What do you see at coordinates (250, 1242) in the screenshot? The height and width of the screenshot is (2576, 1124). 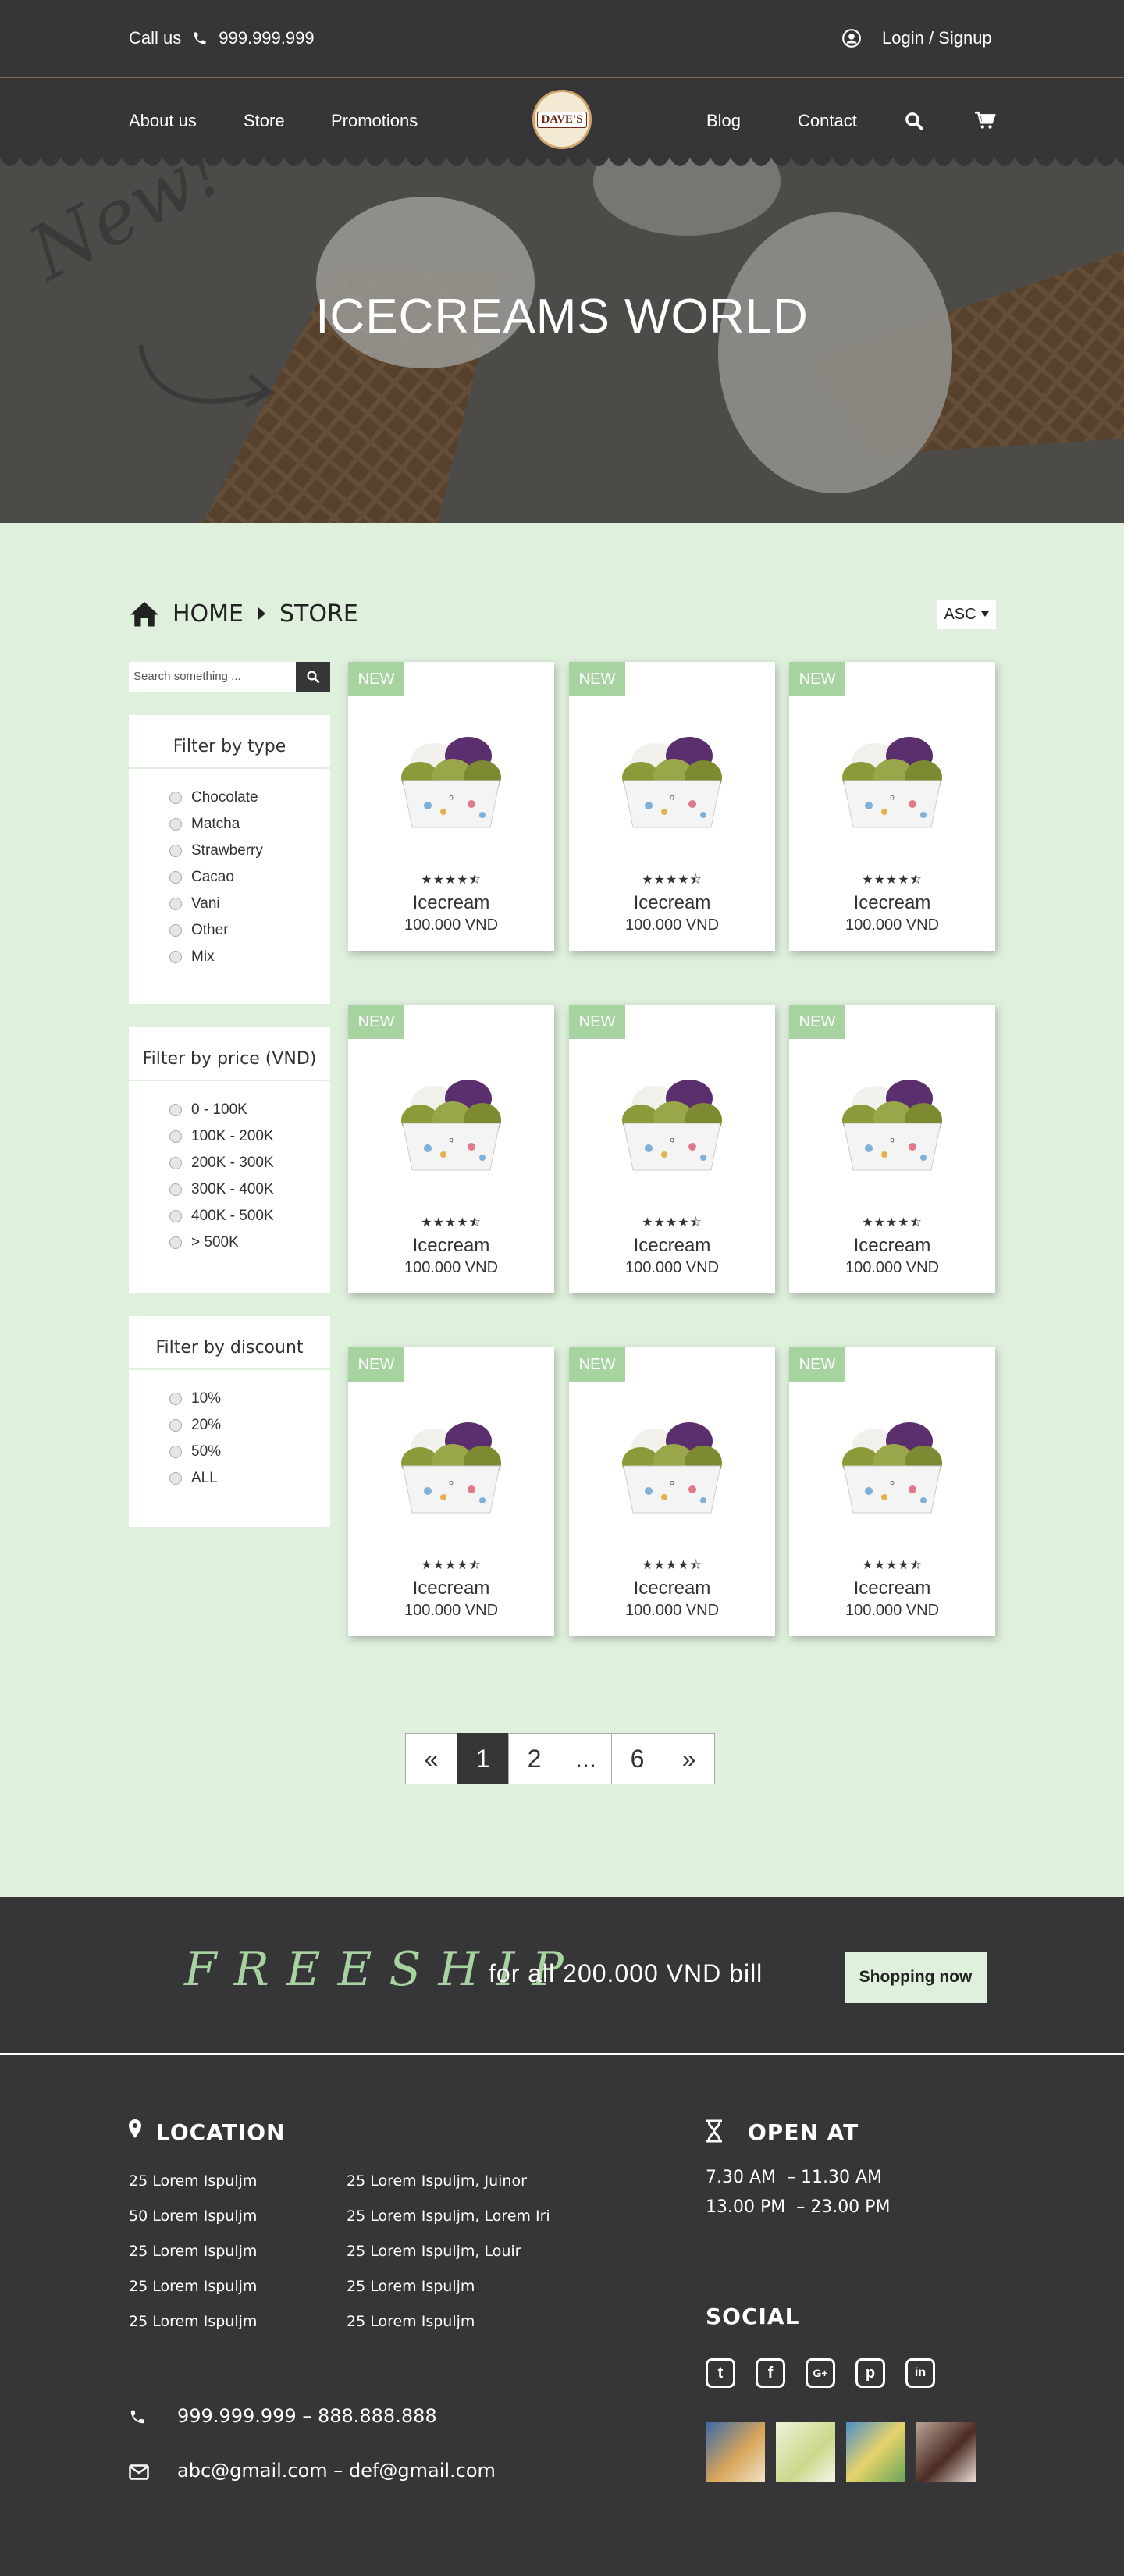 I see `filter-option: > 500K` at bounding box center [250, 1242].